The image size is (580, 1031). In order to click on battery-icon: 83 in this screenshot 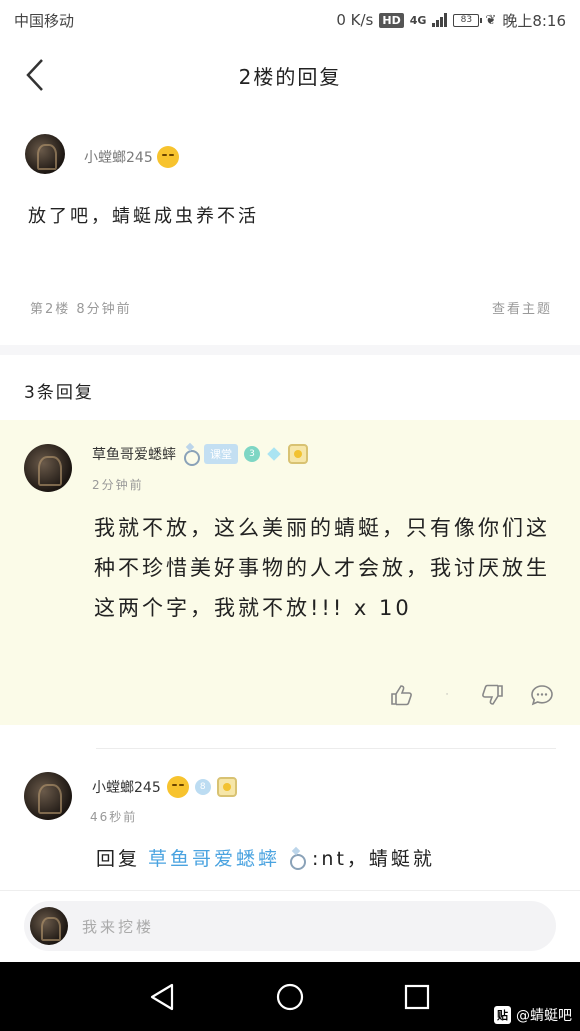, I will do `click(468, 20)`.